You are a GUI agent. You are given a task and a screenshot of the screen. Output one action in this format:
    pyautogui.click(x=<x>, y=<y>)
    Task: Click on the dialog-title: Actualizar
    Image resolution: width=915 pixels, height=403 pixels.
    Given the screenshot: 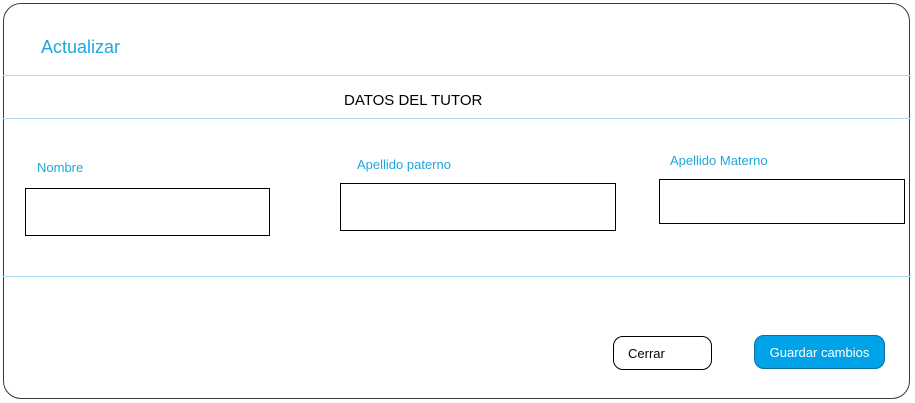 What is the action you would take?
    pyautogui.click(x=81, y=47)
    